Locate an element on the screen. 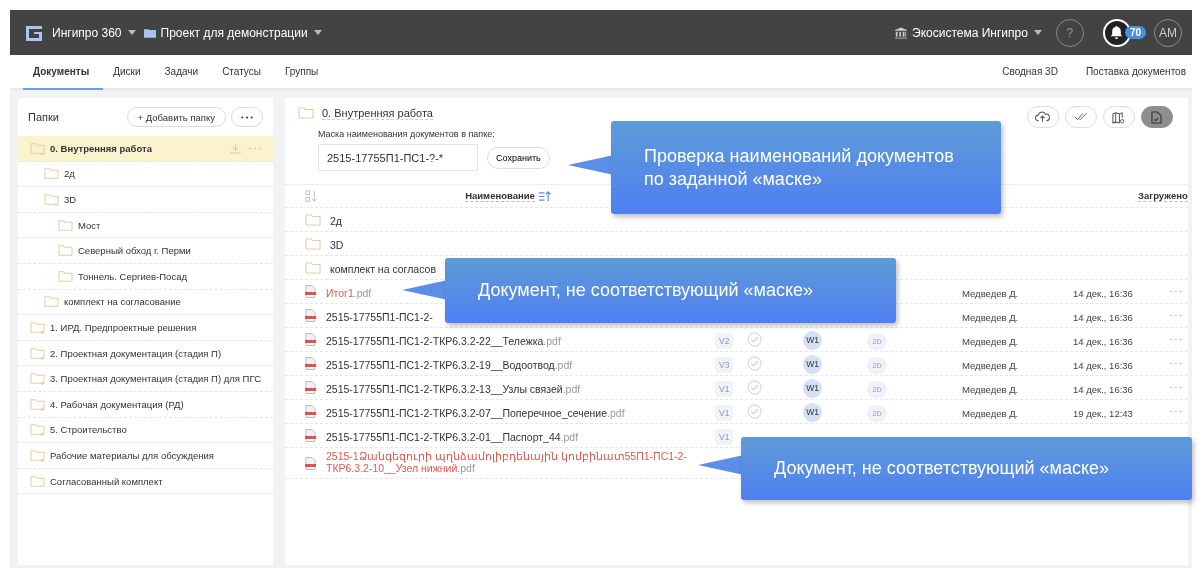  tab: Статусы is located at coordinates (243, 72).